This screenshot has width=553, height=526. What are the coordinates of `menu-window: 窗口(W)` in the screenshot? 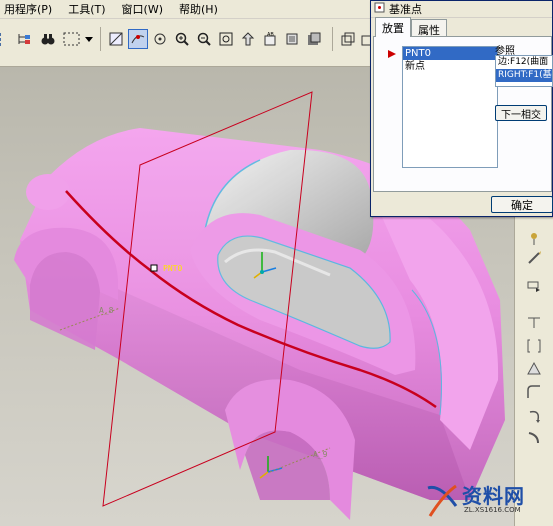 It's located at (142, 9).